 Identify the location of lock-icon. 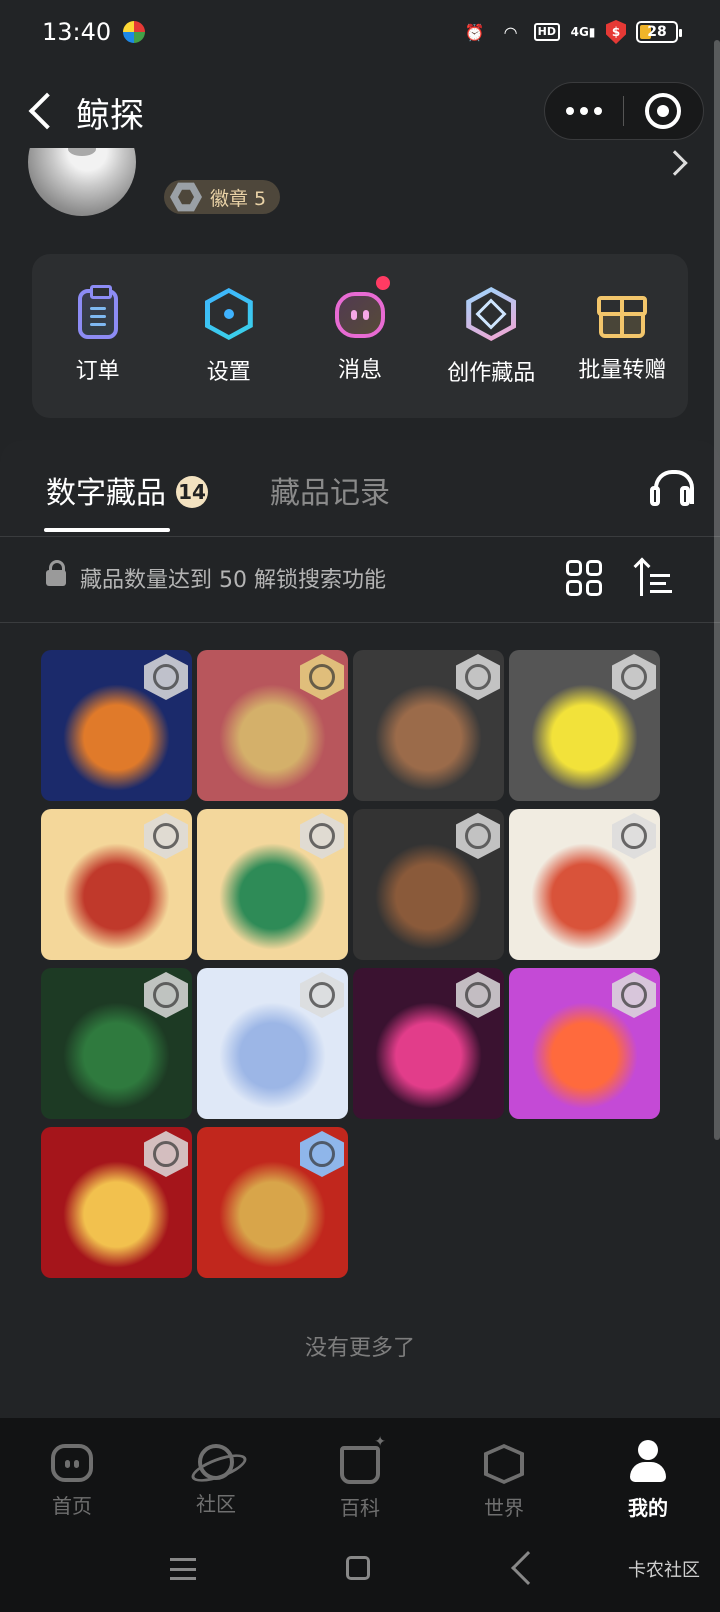
(56, 573).